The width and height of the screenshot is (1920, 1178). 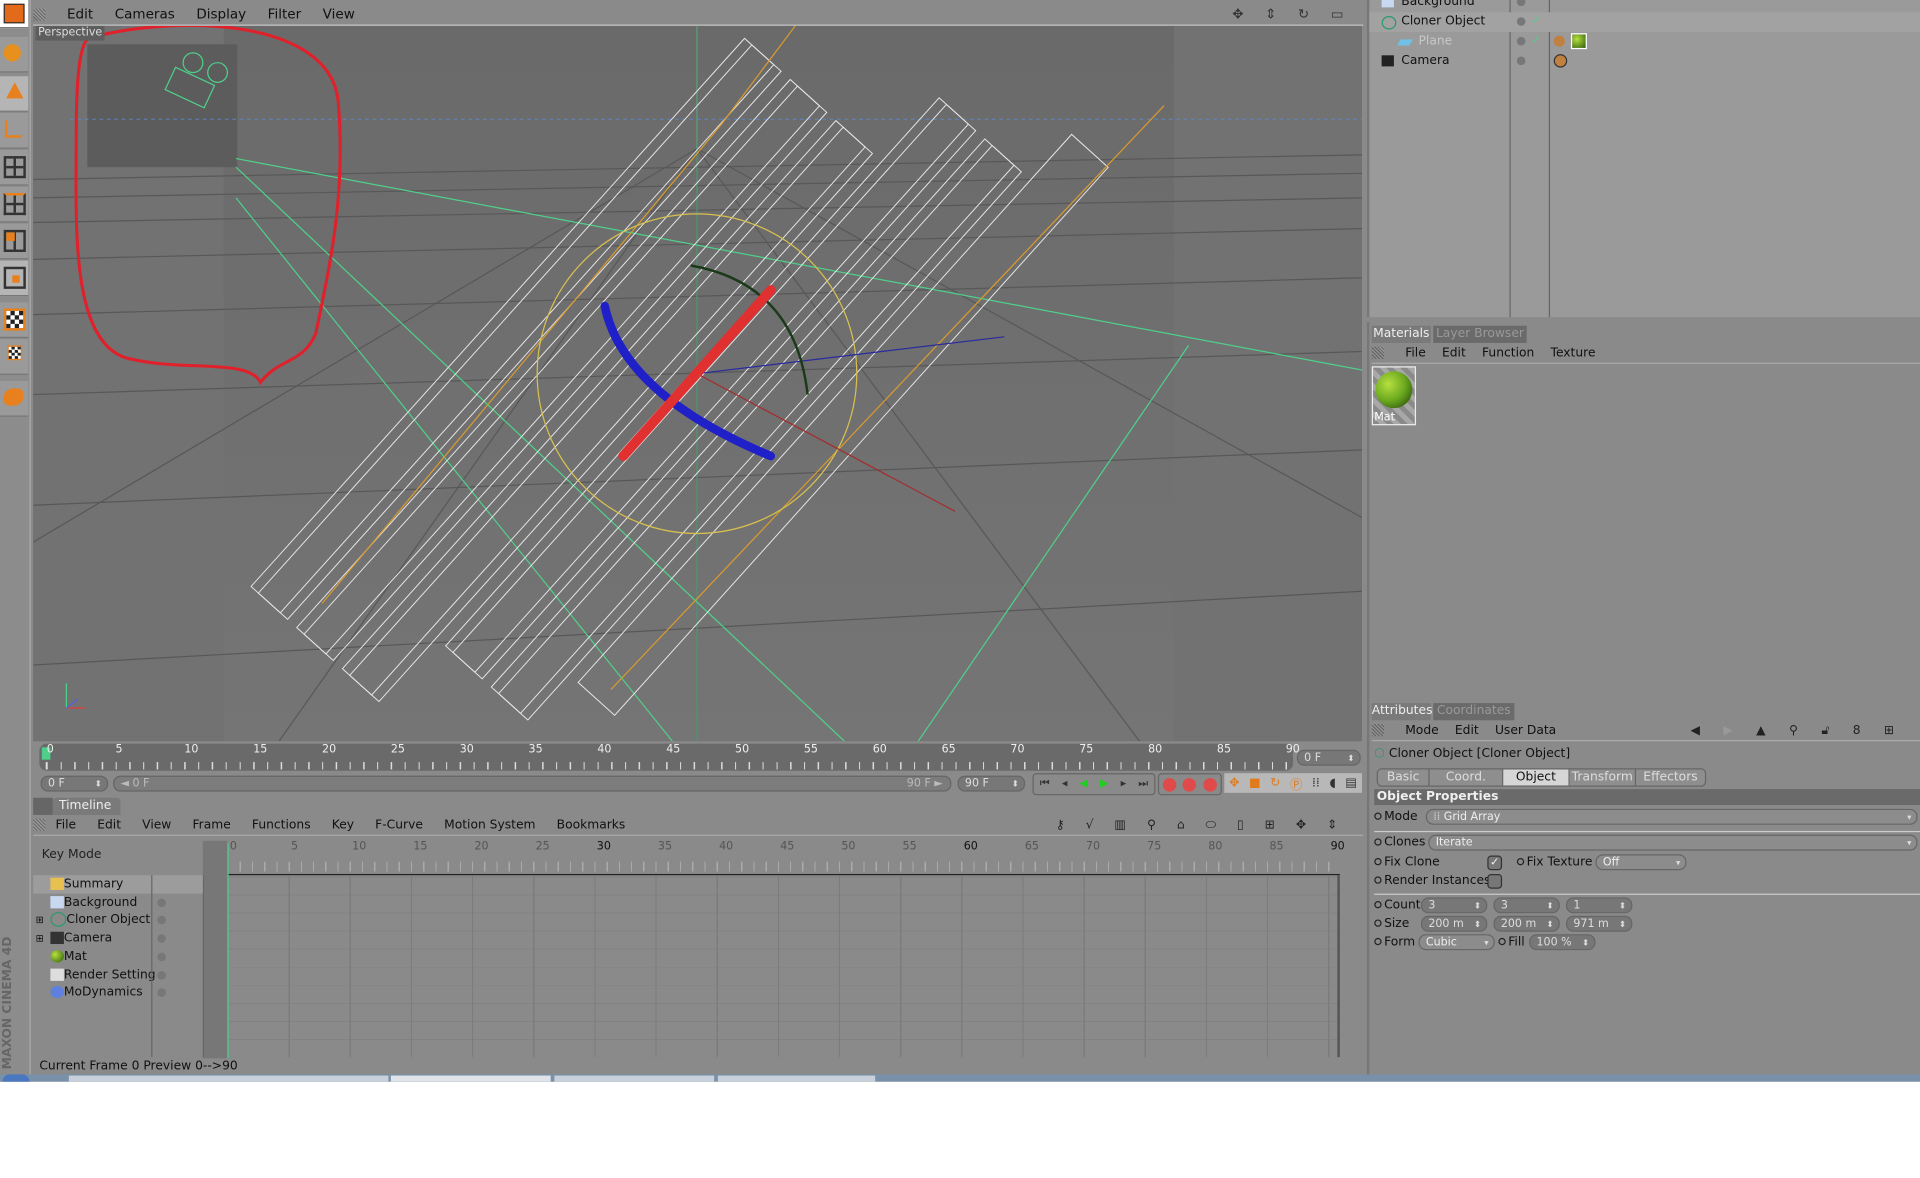 I want to click on modynamics-tag-icon, so click(x=1559, y=41).